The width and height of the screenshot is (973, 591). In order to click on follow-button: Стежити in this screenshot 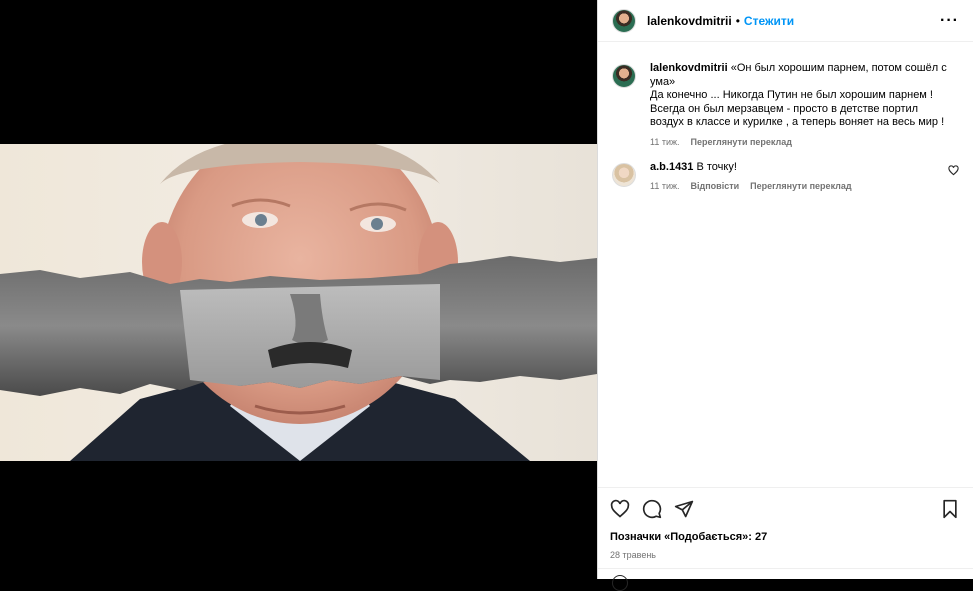, I will do `click(769, 21)`.